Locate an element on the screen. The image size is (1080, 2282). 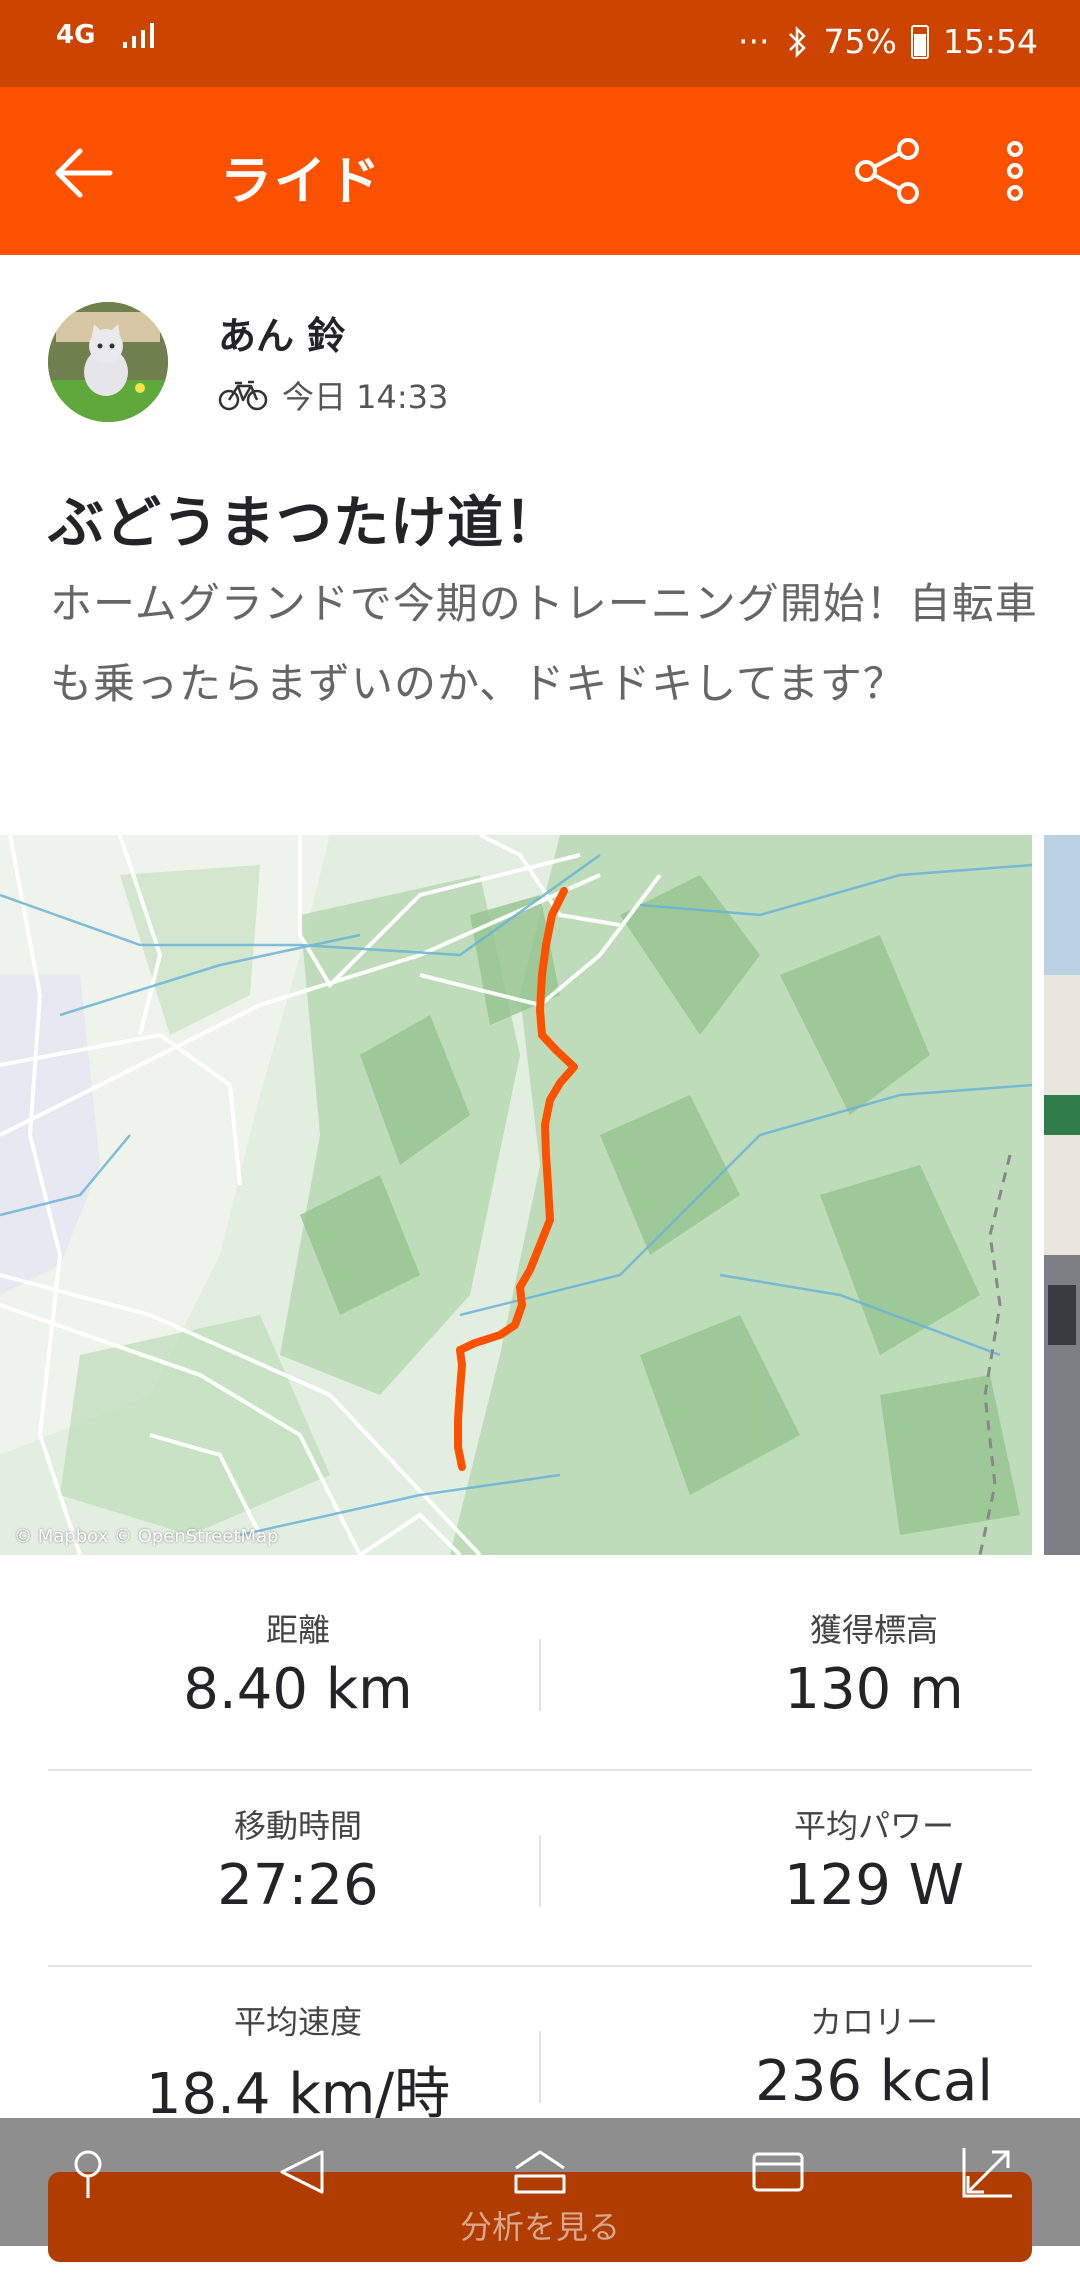
stat-label: 平均速度 is located at coordinates (297, 2022).